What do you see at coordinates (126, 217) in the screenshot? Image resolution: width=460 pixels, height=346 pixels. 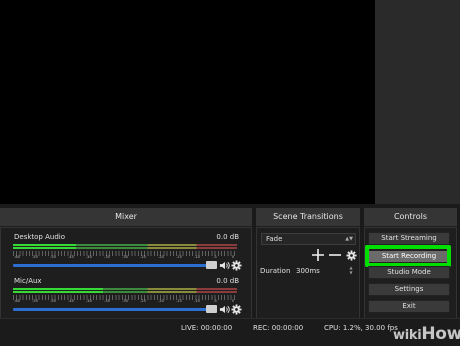 I see `mixer-title: Mixer` at bounding box center [126, 217].